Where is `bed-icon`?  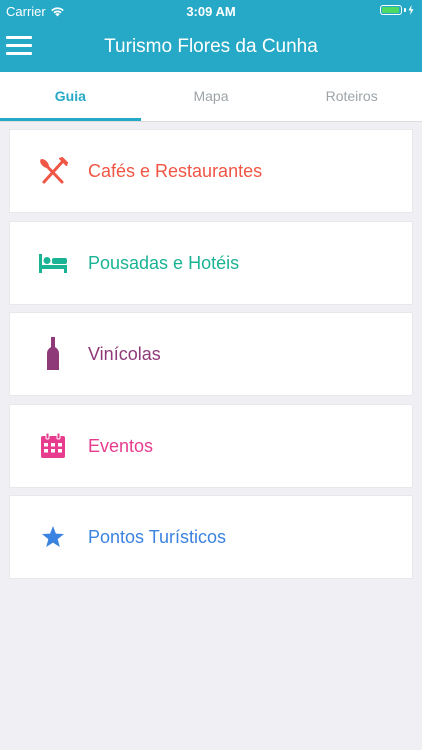 bed-icon is located at coordinates (53, 263).